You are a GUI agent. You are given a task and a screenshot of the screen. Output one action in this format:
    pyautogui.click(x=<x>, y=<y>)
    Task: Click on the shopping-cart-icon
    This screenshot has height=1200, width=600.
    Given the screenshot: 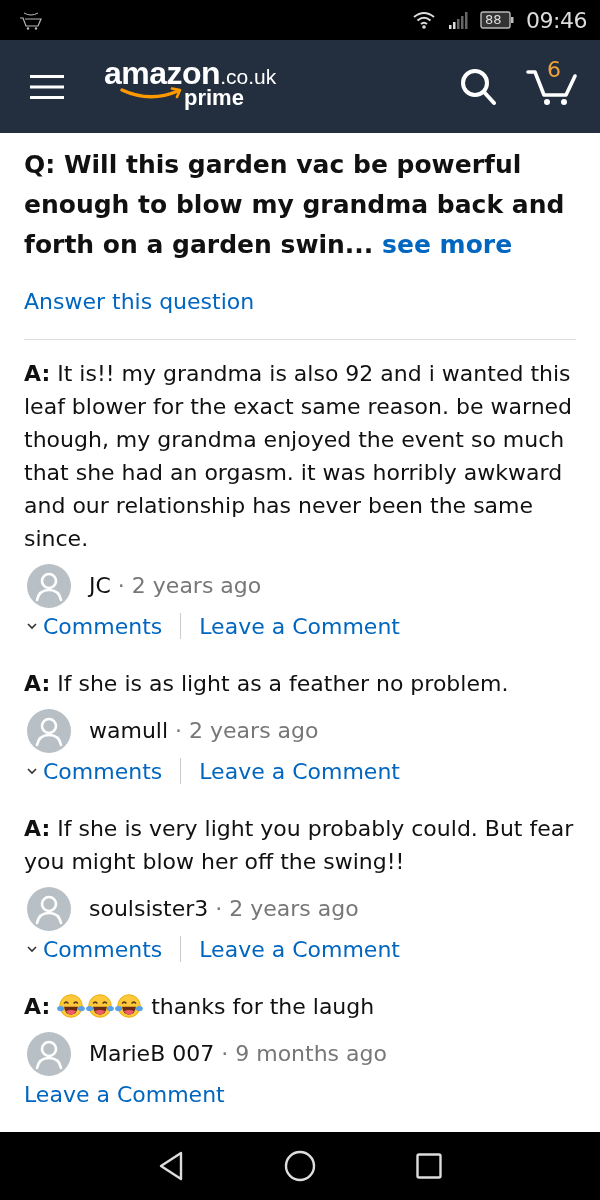 What is the action you would take?
    pyautogui.click(x=31, y=20)
    